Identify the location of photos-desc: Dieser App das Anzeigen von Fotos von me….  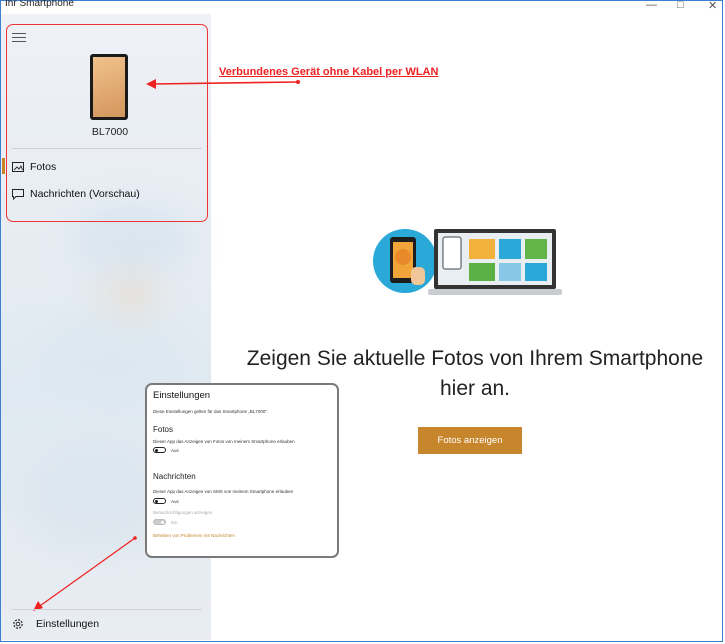
(224, 441).